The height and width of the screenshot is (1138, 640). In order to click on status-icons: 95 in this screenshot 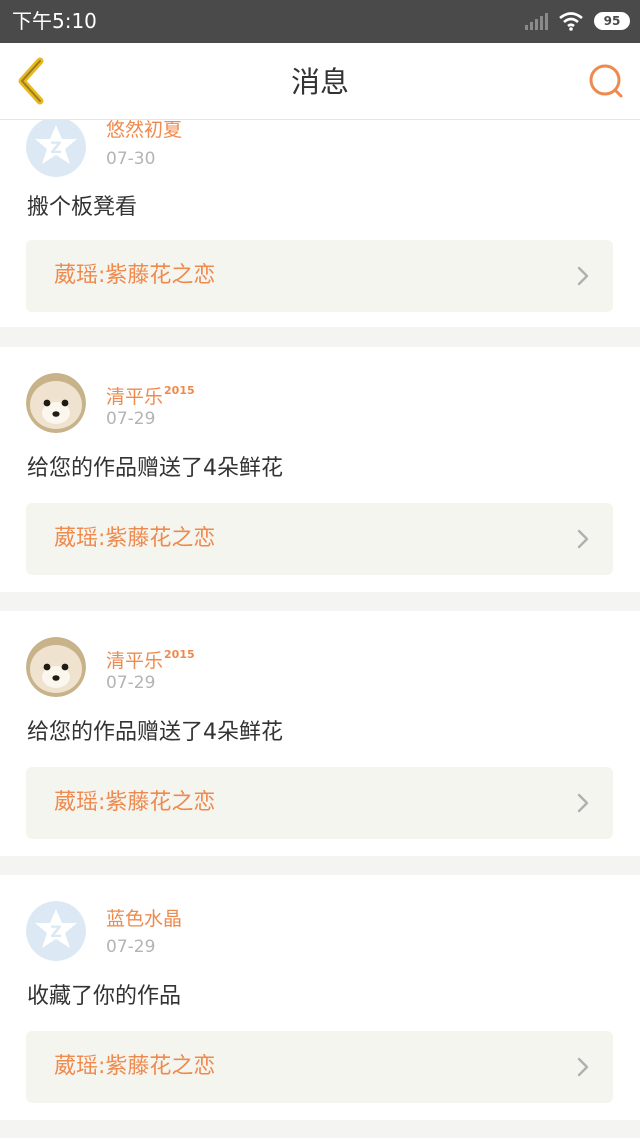, I will do `click(577, 21)`.